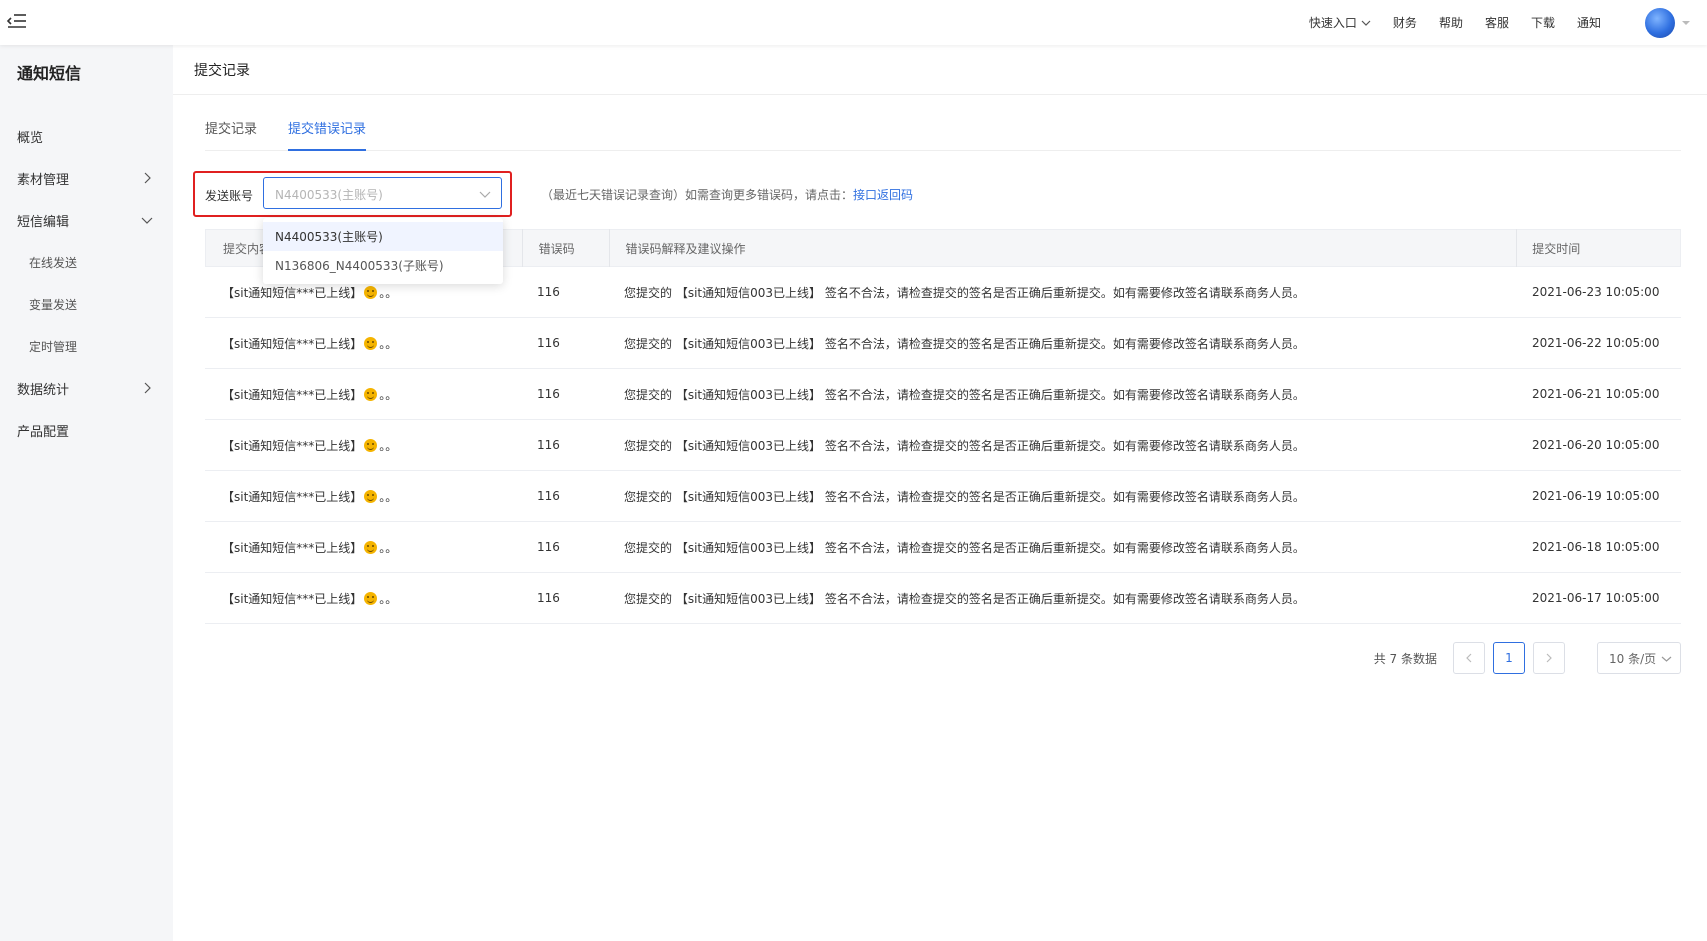  What do you see at coordinates (53, 262) in the screenshot?
I see `sidebar-item-label: 在线发送` at bounding box center [53, 262].